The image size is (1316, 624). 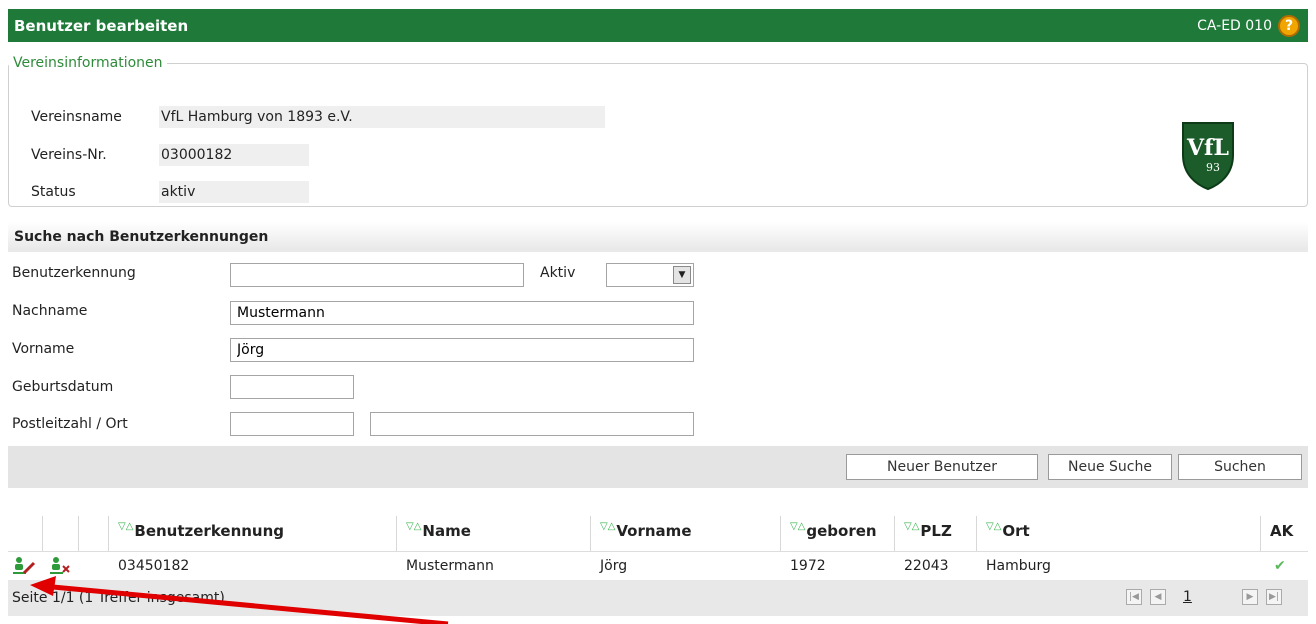 I want to click on col-name: ▽△ Name, so click(x=438, y=531).